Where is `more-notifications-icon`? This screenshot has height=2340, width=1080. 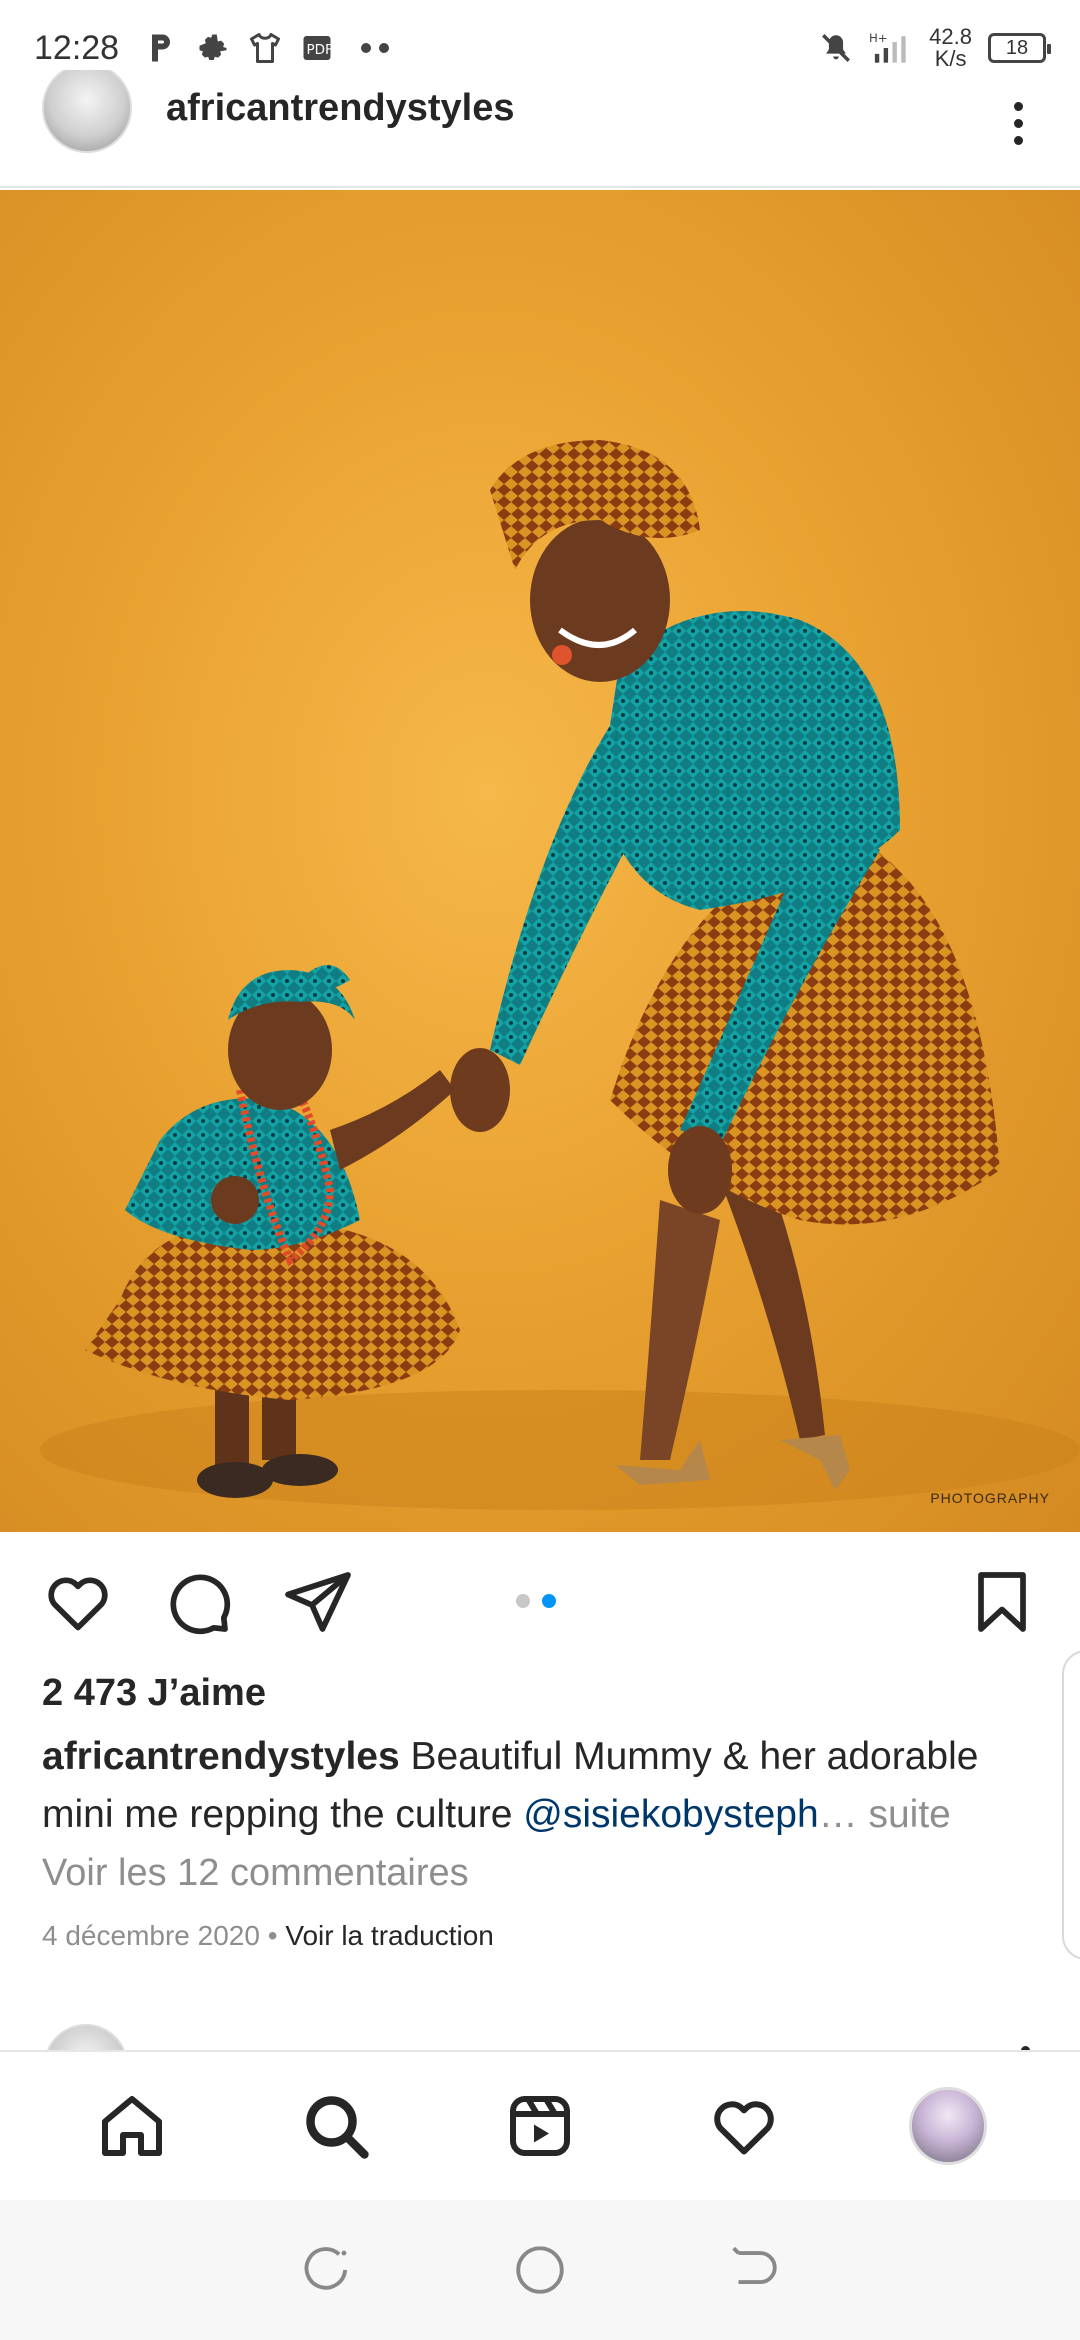 more-notifications-icon is located at coordinates (375, 48).